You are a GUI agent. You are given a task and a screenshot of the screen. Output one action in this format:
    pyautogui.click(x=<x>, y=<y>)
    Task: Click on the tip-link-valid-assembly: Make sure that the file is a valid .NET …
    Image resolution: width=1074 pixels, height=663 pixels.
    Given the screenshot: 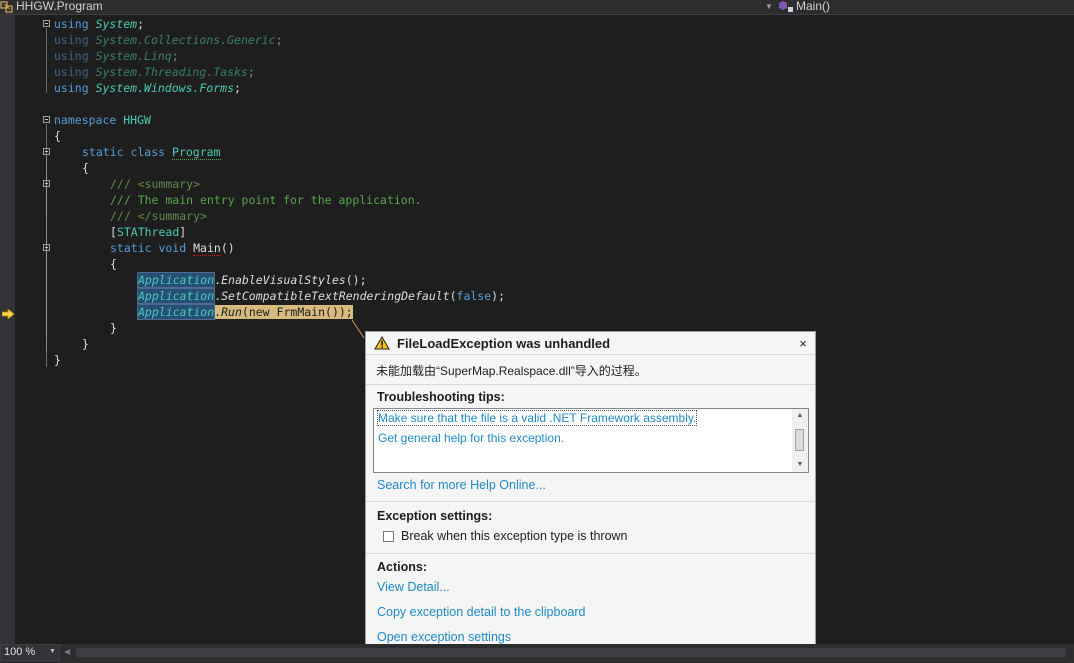 What is the action you would take?
    pyautogui.click(x=537, y=418)
    